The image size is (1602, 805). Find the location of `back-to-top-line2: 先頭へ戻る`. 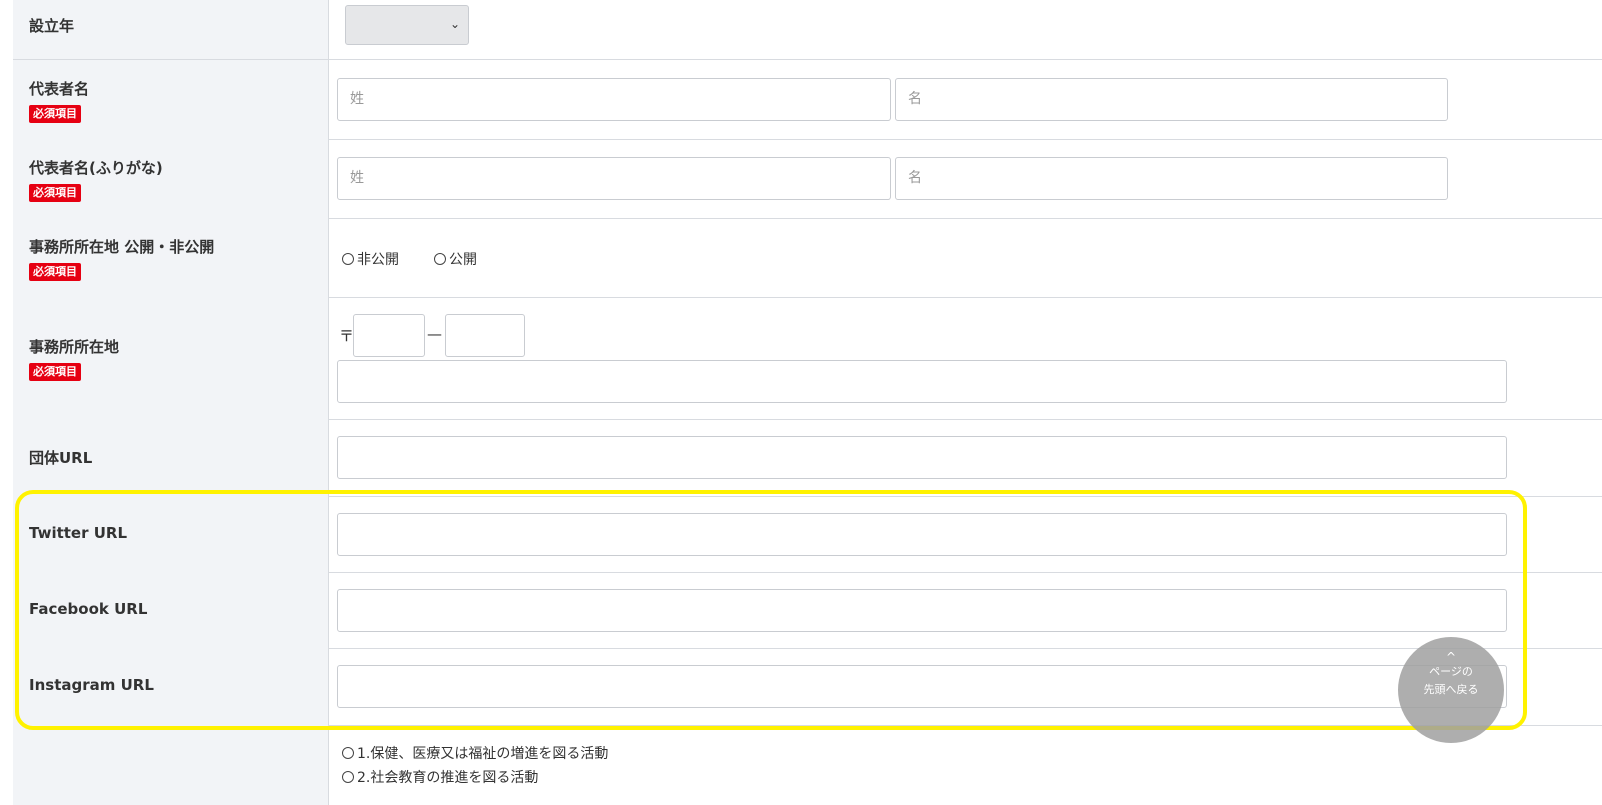

back-to-top-line2: 先頭へ戻る is located at coordinates (1451, 689).